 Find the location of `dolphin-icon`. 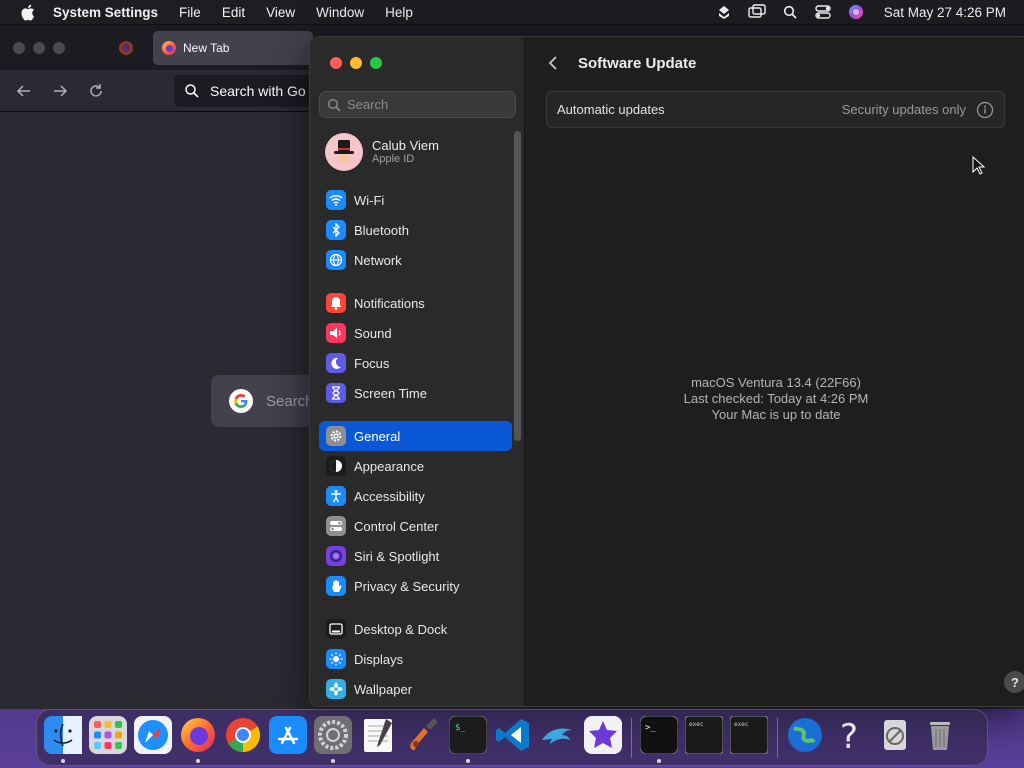

dolphin-icon is located at coordinates (558, 737).